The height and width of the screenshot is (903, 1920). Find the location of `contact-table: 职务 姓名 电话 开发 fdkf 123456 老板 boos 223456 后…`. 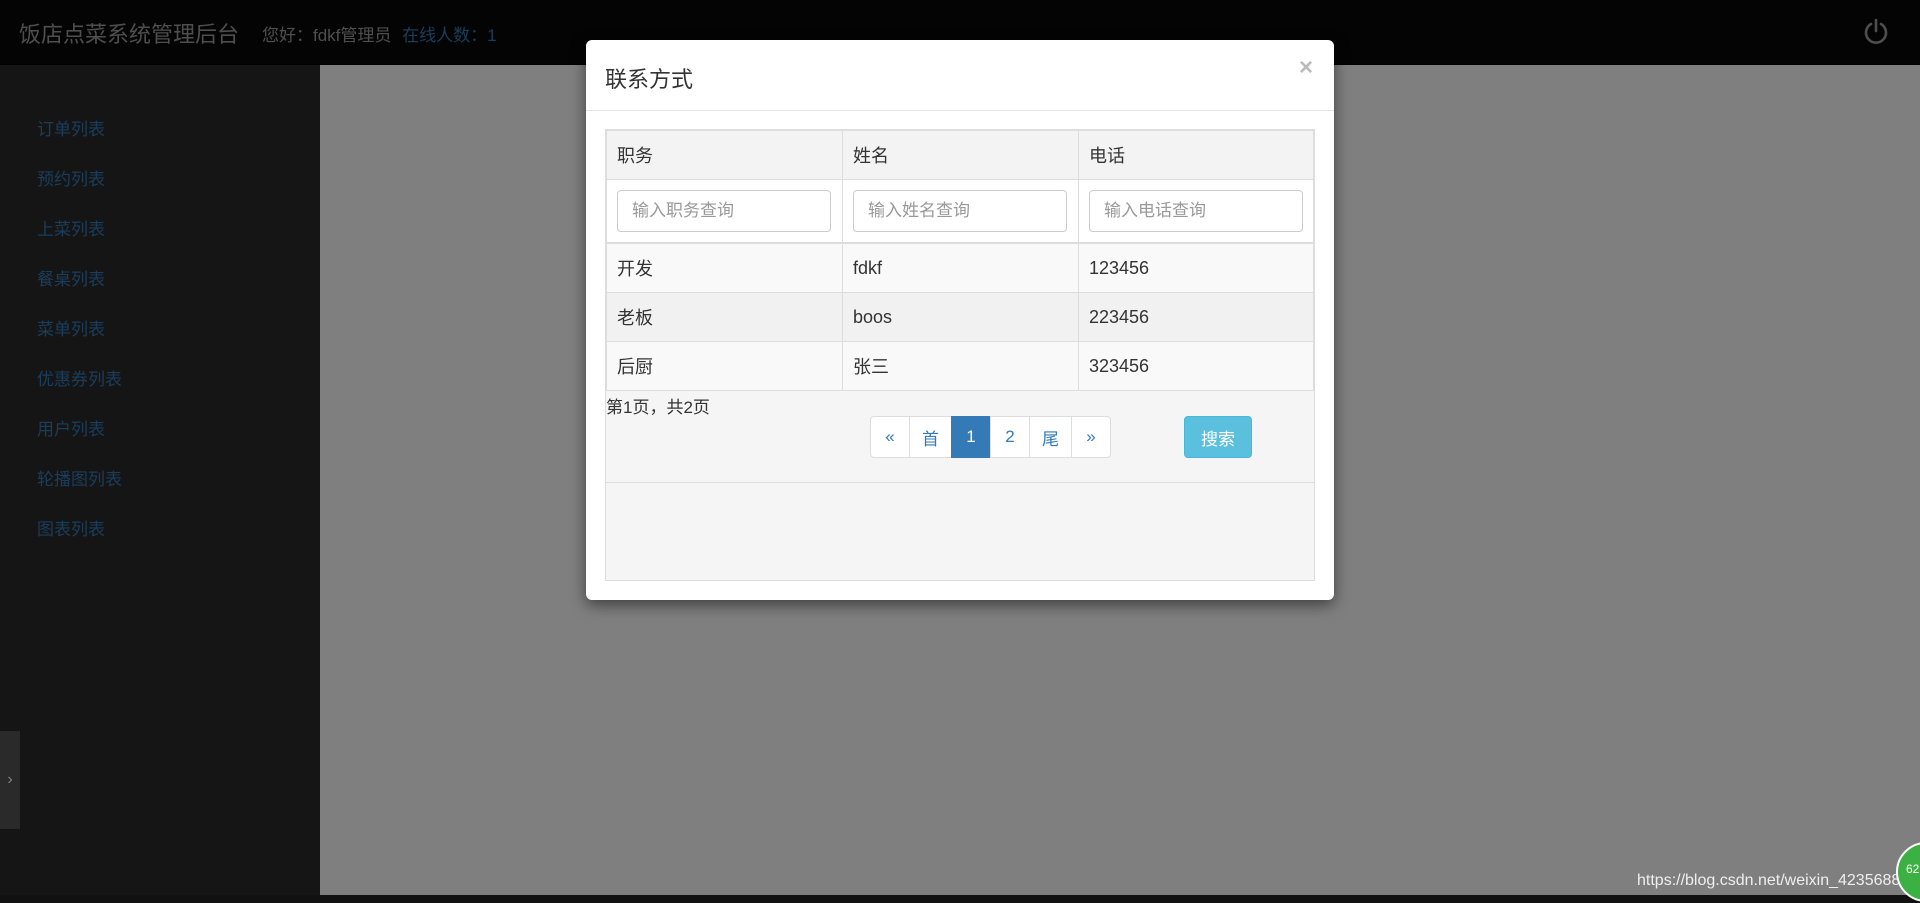

contact-table: 职务 姓名 电话 开发 fdkf 123456 老板 boos 223456 后… is located at coordinates (960, 260).